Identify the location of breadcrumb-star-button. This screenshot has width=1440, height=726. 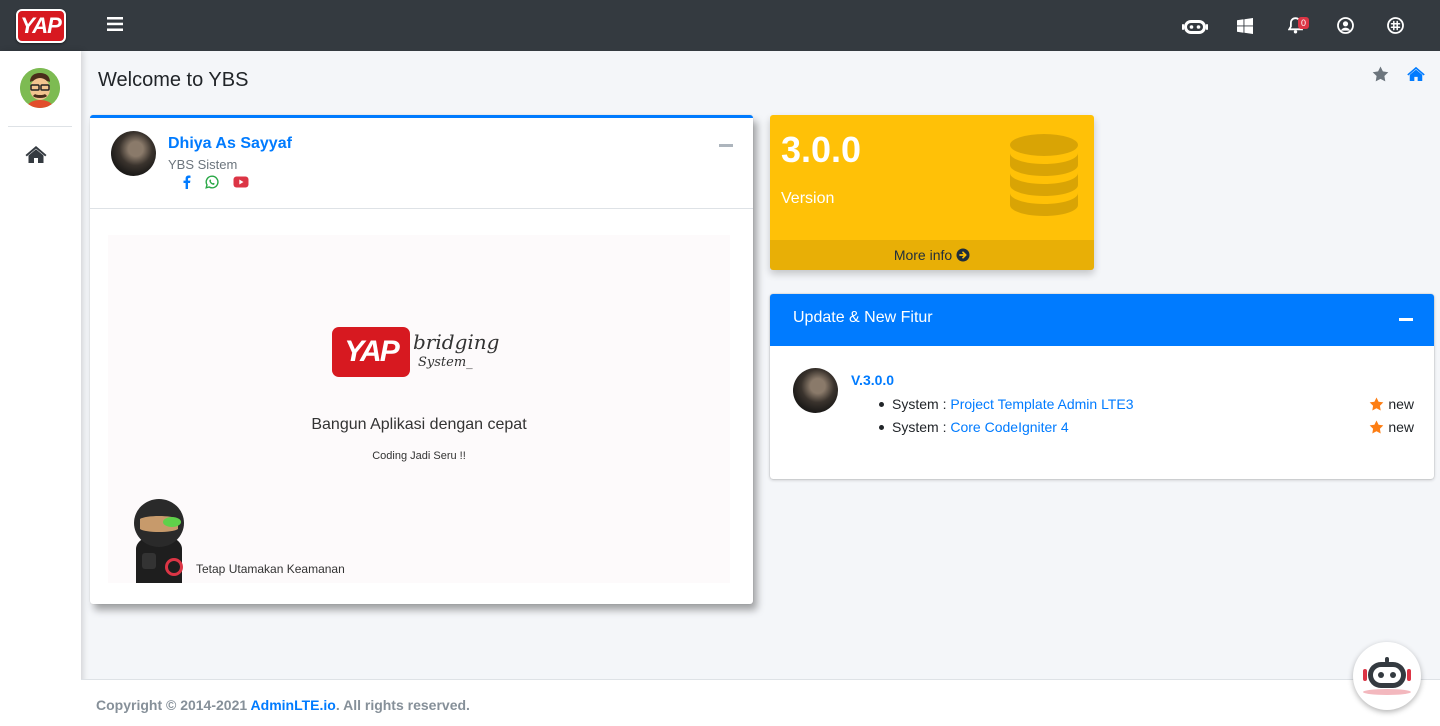
(1380, 76).